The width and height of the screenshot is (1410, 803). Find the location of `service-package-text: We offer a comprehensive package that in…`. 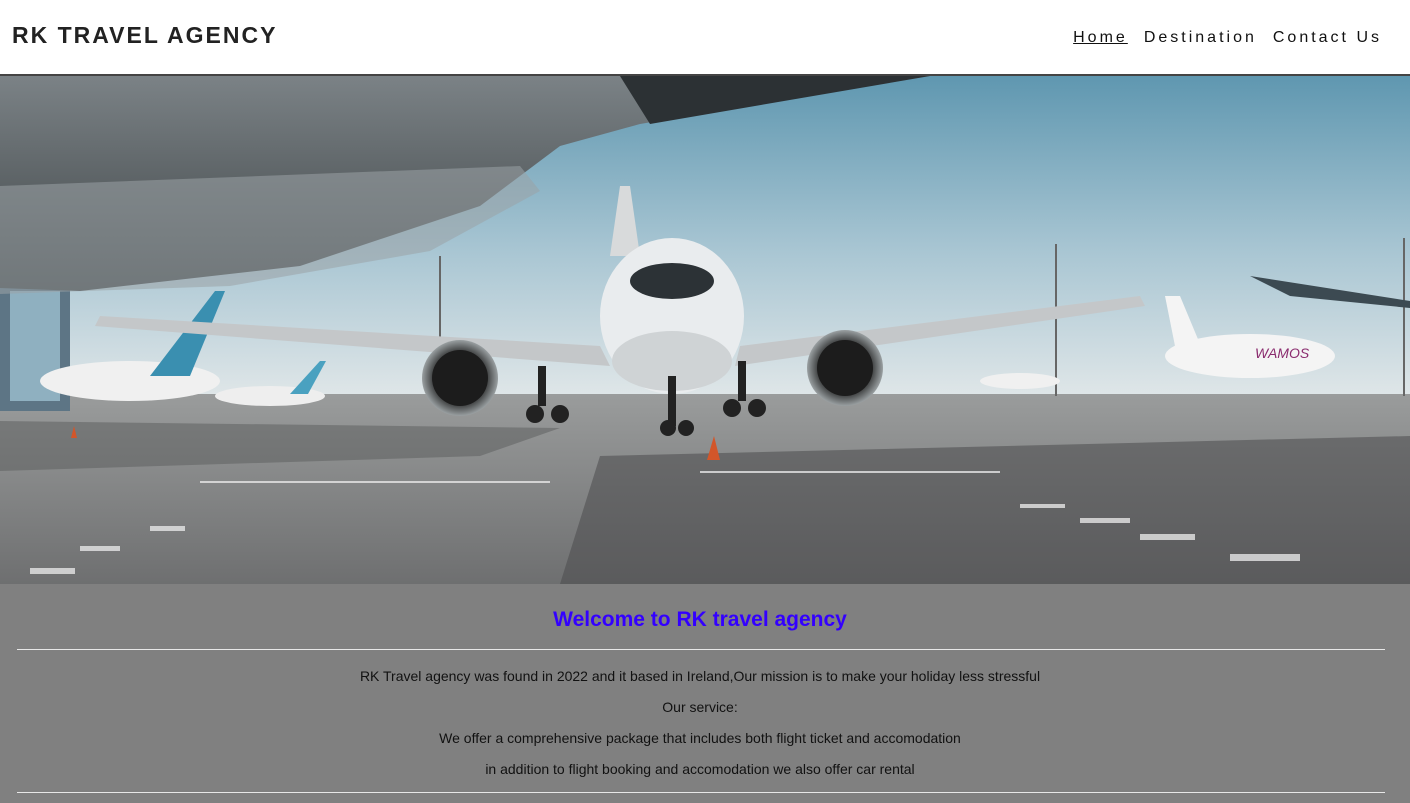

service-package-text: We offer a comprehensive package that in… is located at coordinates (700, 738).